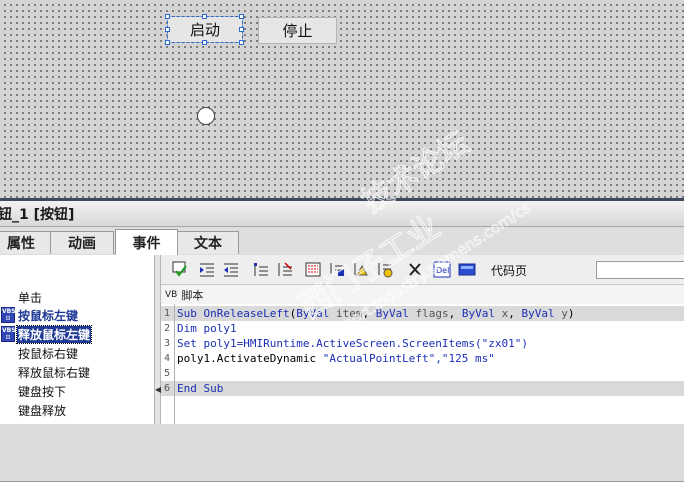 The height and width of the screenshot is (482, 684). What do you see at coordinates (167, 328) in the screenshot?
I see `line-number: 2` at bounding box center [167, 328].